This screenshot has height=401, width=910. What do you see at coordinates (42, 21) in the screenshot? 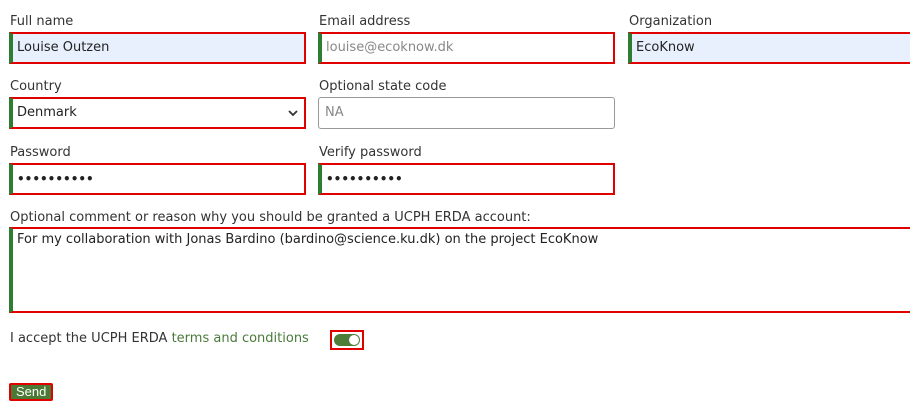
I see `full-name-label: Full name` at bounding box center [42, 21].